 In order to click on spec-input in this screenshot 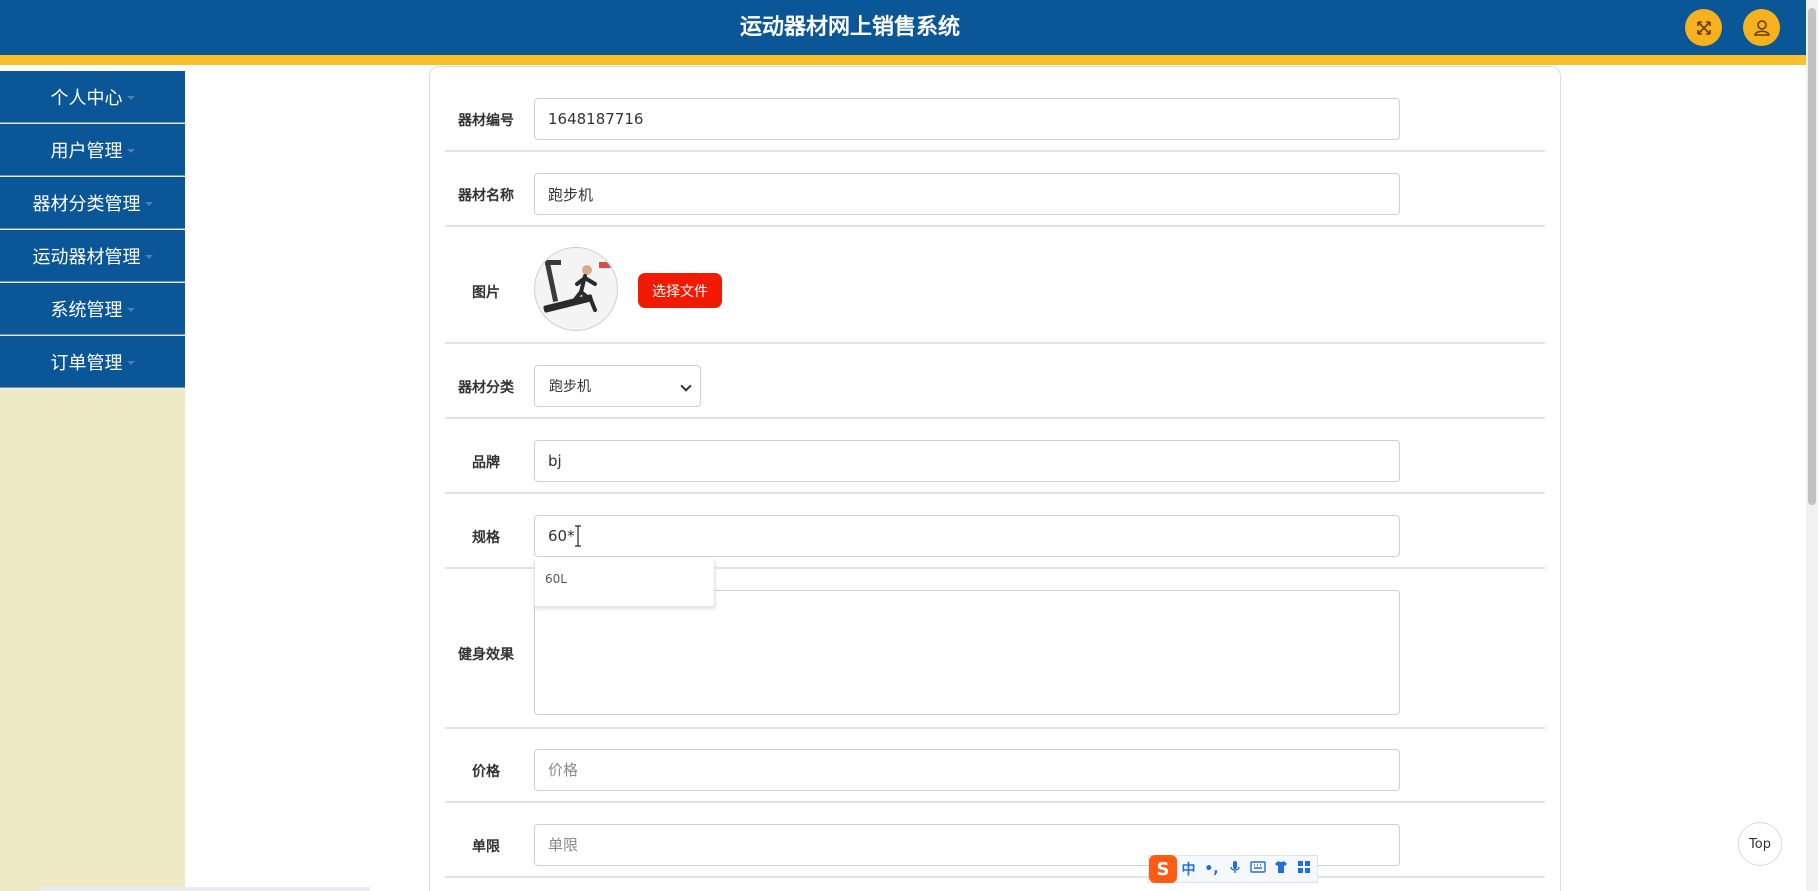, I will do `click(967, 536)`.